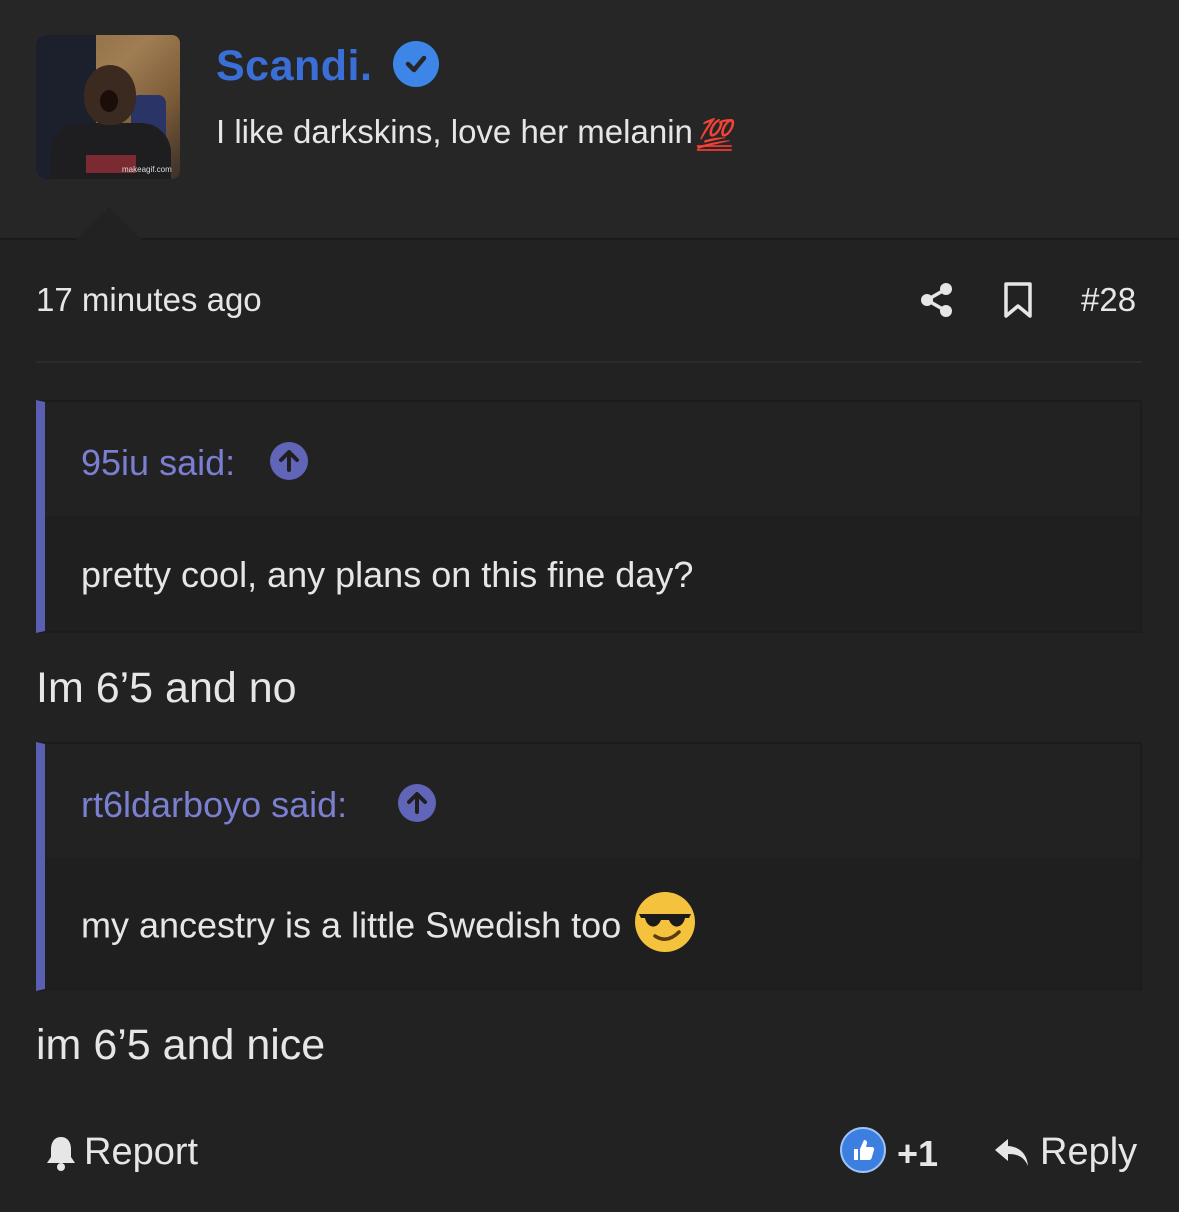  I want to click on quote-text: pretty cool, any plans on this fine day?, so click(387, 574).